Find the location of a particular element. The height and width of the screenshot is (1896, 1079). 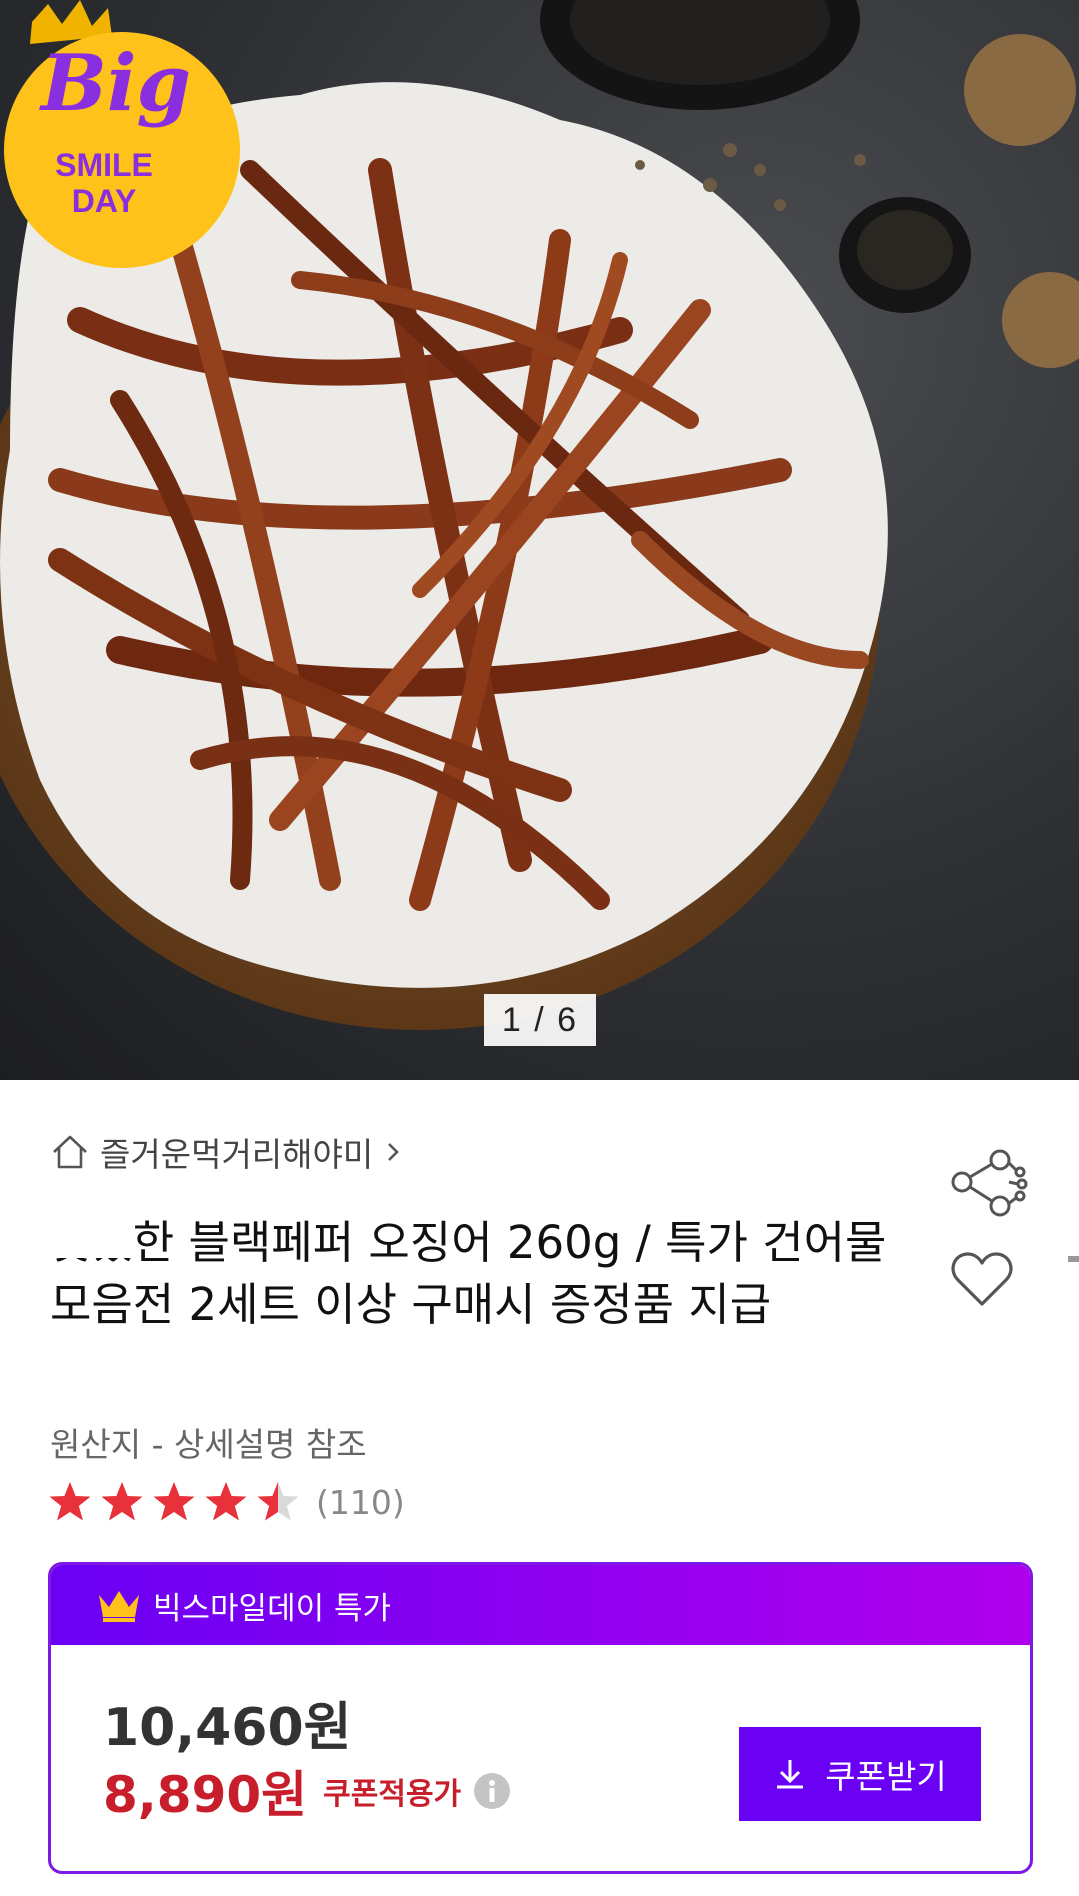

badge-day-text: DAY is located at coordinates (104, 201).